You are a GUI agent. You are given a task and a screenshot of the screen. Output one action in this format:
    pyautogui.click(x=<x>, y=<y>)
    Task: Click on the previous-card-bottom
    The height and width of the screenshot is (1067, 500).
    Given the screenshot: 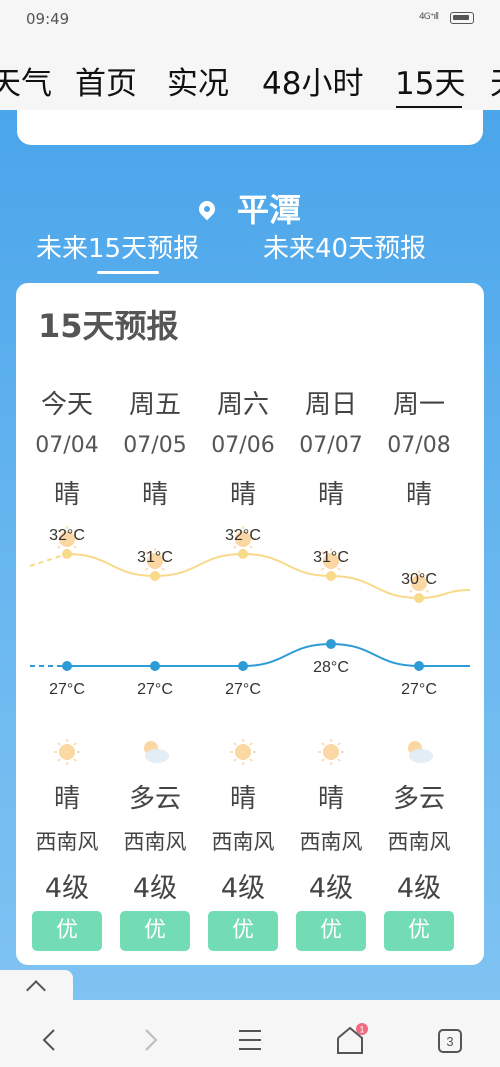 What is the action you would take?
    pyautogui.click(x=250, y=127)
    